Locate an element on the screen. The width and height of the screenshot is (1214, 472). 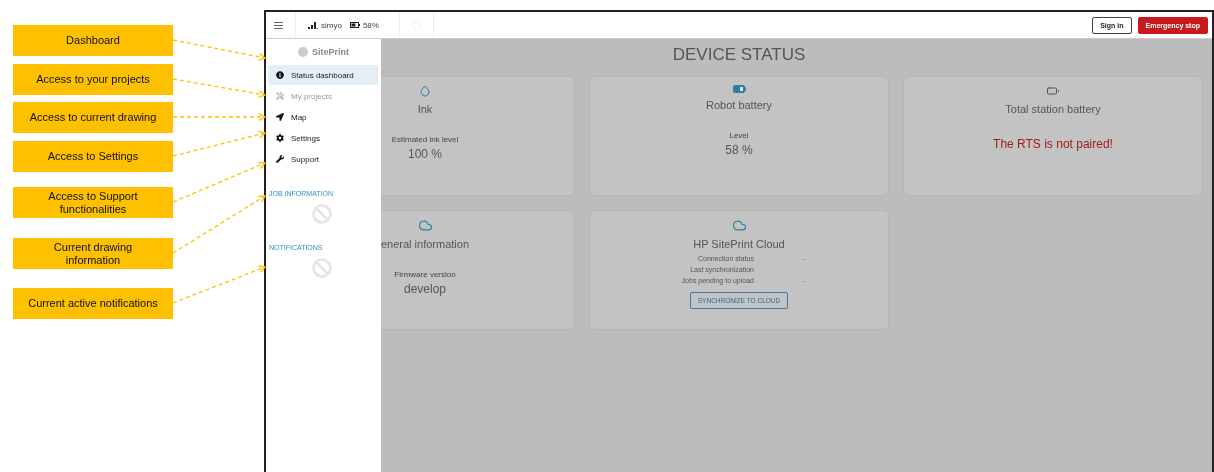
page-title: DEVICE STATUS is located at coordinates (739, 55).